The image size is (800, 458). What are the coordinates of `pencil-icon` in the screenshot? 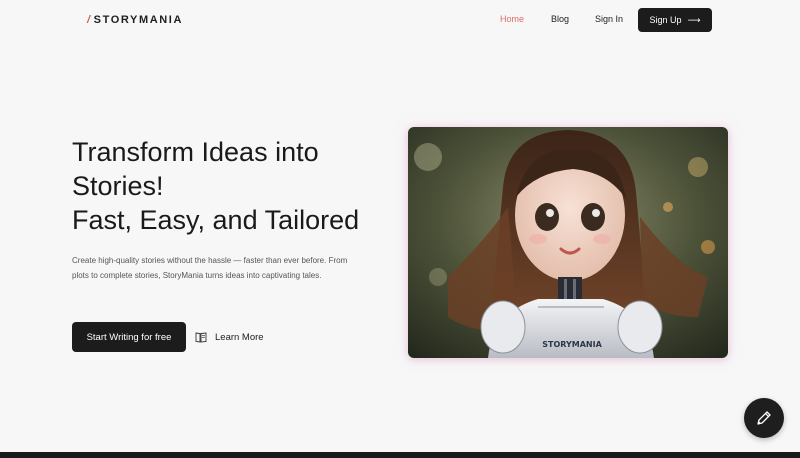 It's located at (764, 418).